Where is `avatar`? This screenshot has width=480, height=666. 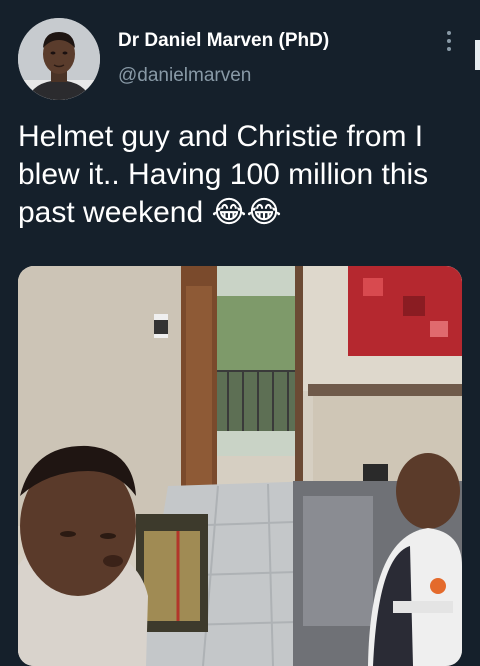
avatar is located at coordinates (59, 59).